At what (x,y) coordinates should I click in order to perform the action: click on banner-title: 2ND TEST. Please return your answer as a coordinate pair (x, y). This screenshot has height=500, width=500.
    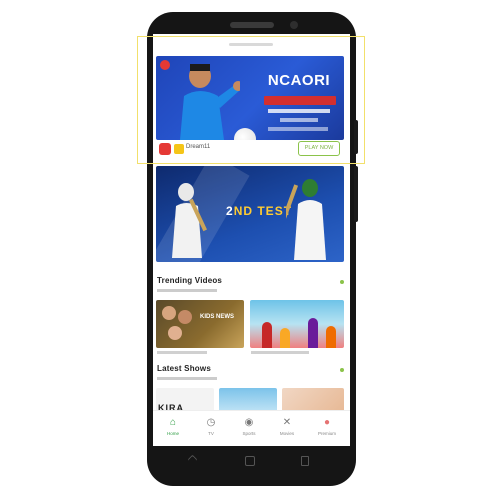
    Looking at the image, I should click on (259, 211).